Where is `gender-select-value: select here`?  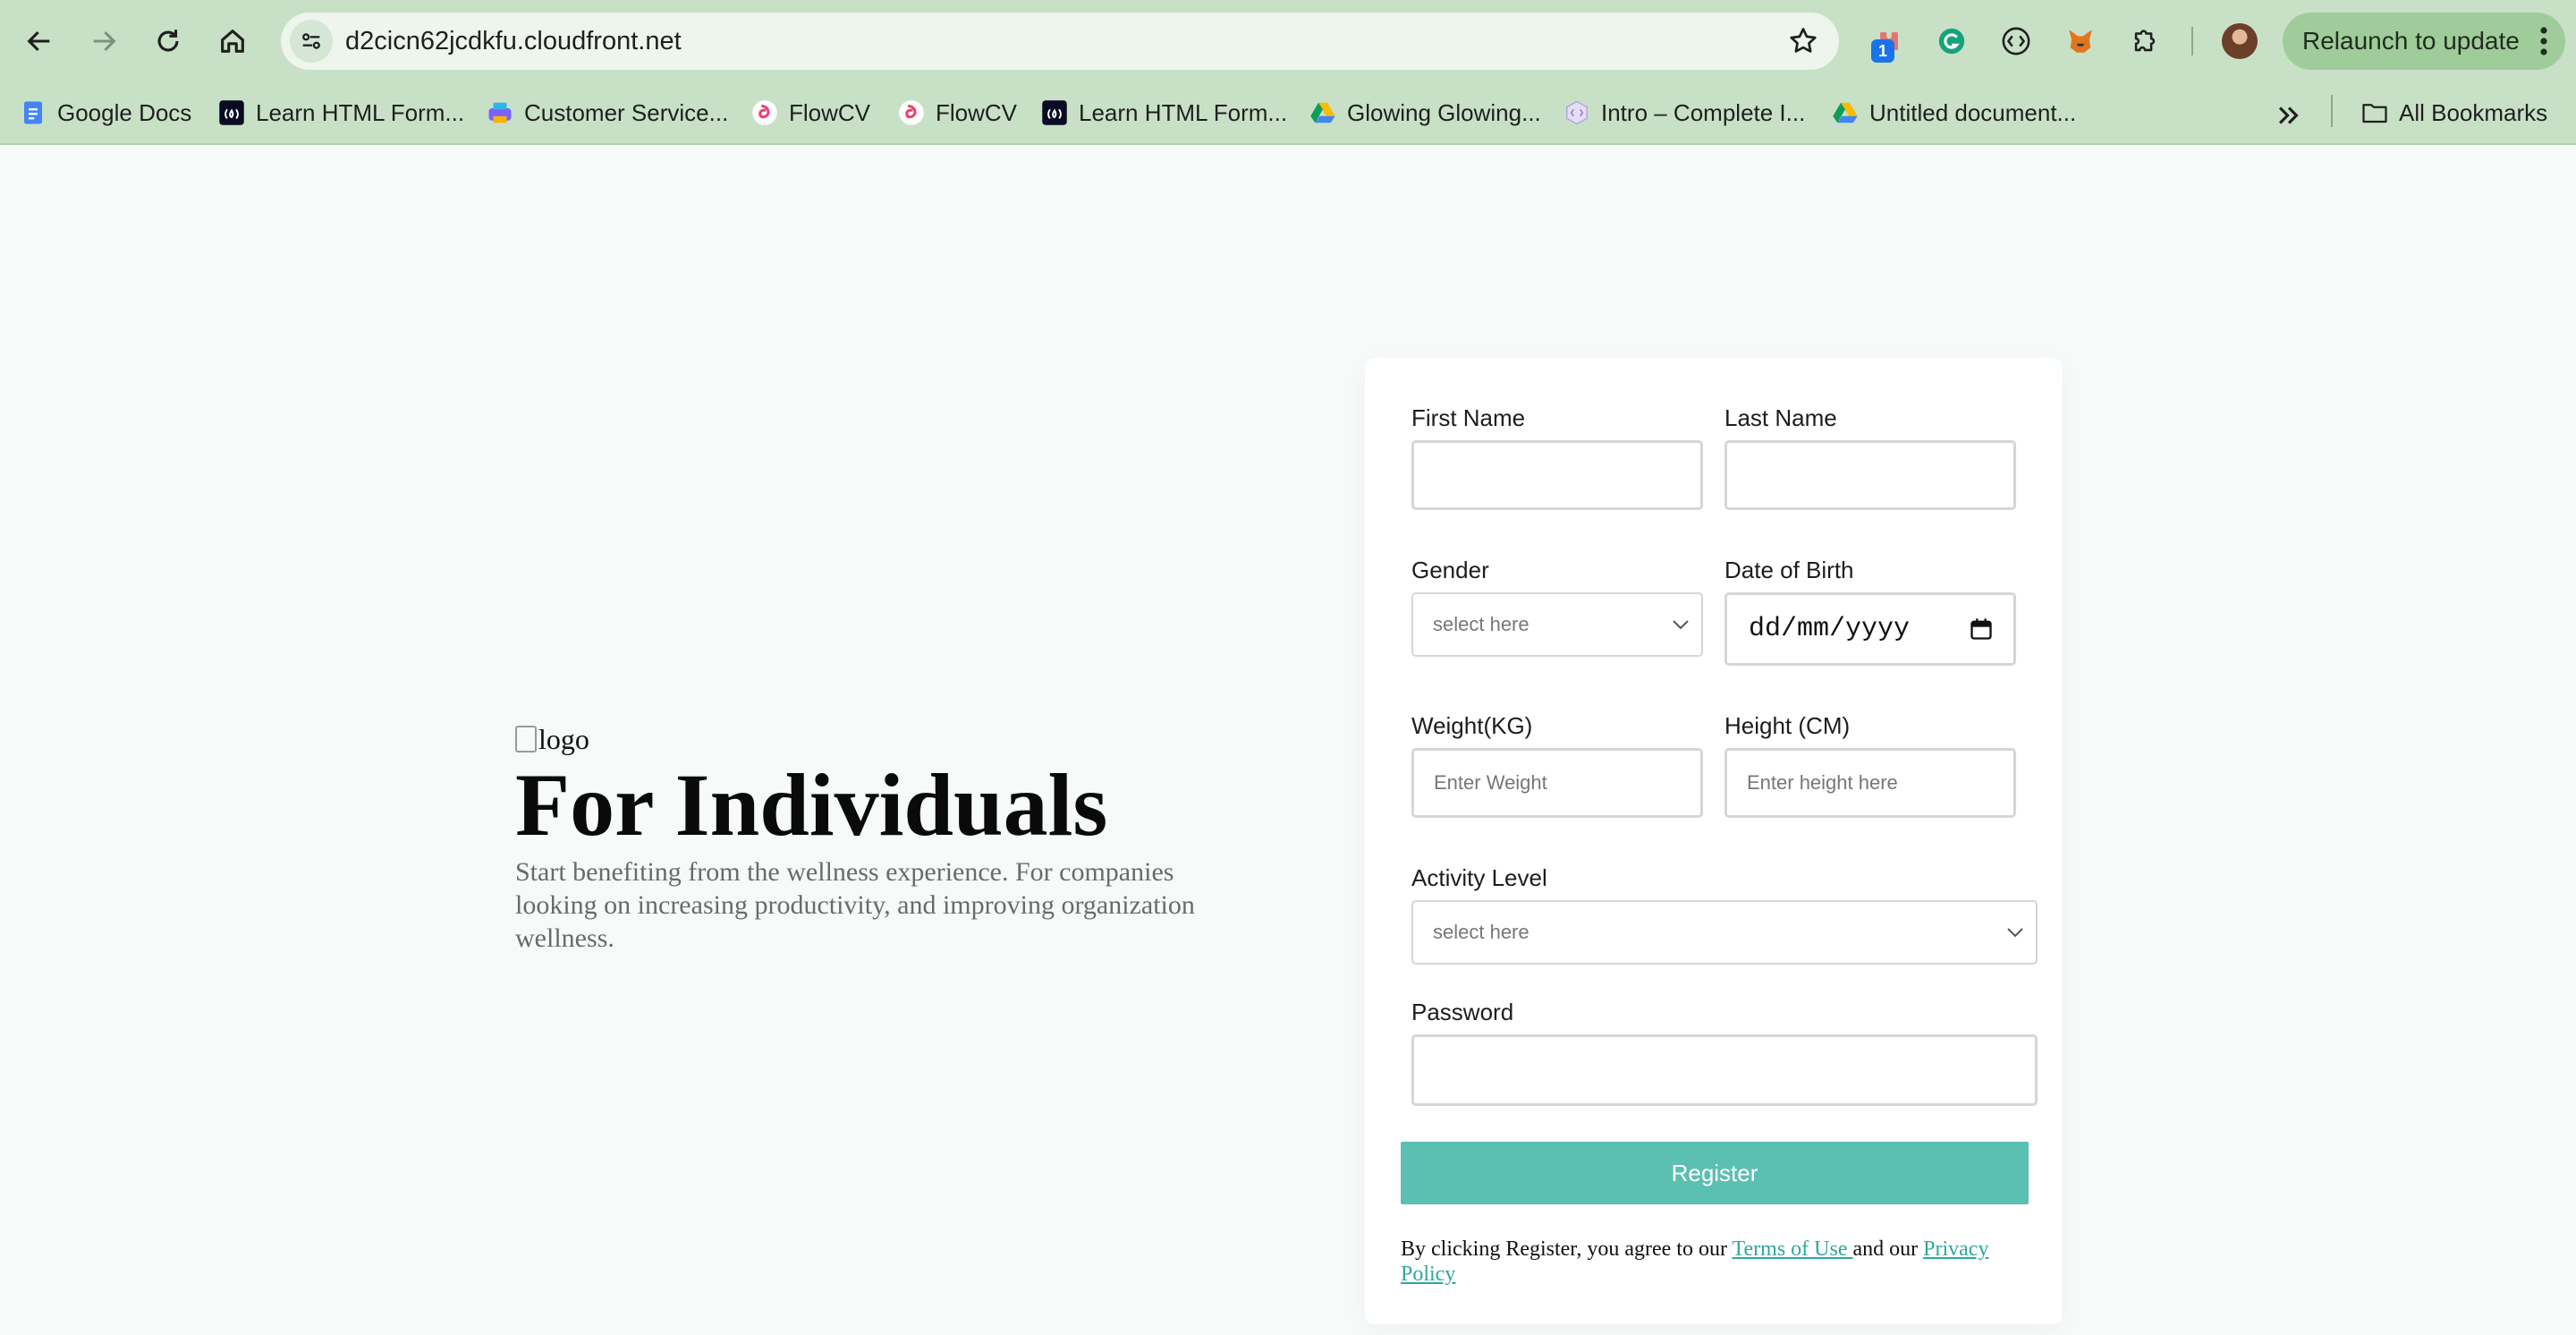 gender-select-value: select here is located at coordinates (1481, 624).